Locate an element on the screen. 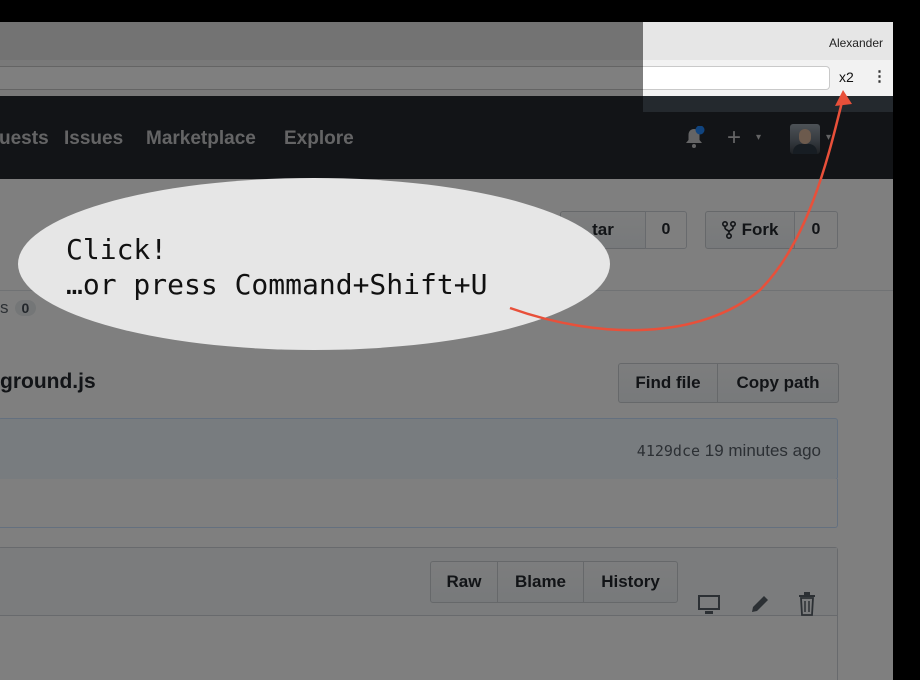 The width and height of the screenshot is (920, 680). hint-text: Click! …or press Command+Shift+U is located at coordinates (276, 267).